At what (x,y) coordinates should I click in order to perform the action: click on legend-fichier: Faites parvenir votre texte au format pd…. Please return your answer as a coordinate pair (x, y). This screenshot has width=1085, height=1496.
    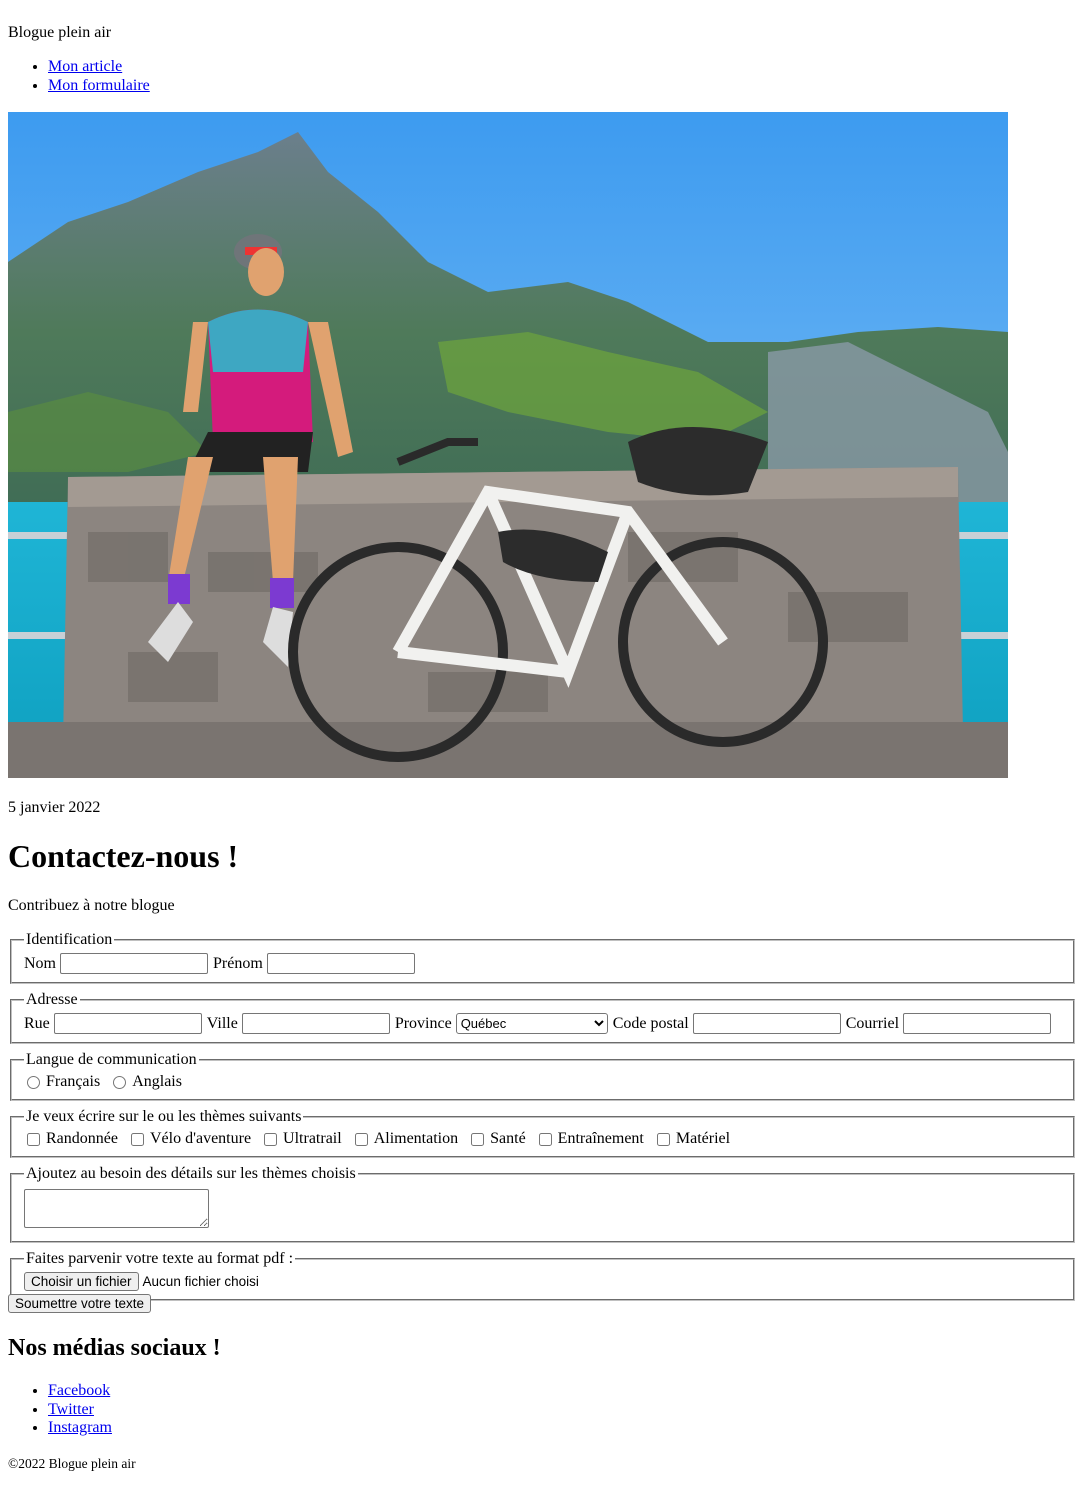
    Looking at the image, I should click on (160, 1258).